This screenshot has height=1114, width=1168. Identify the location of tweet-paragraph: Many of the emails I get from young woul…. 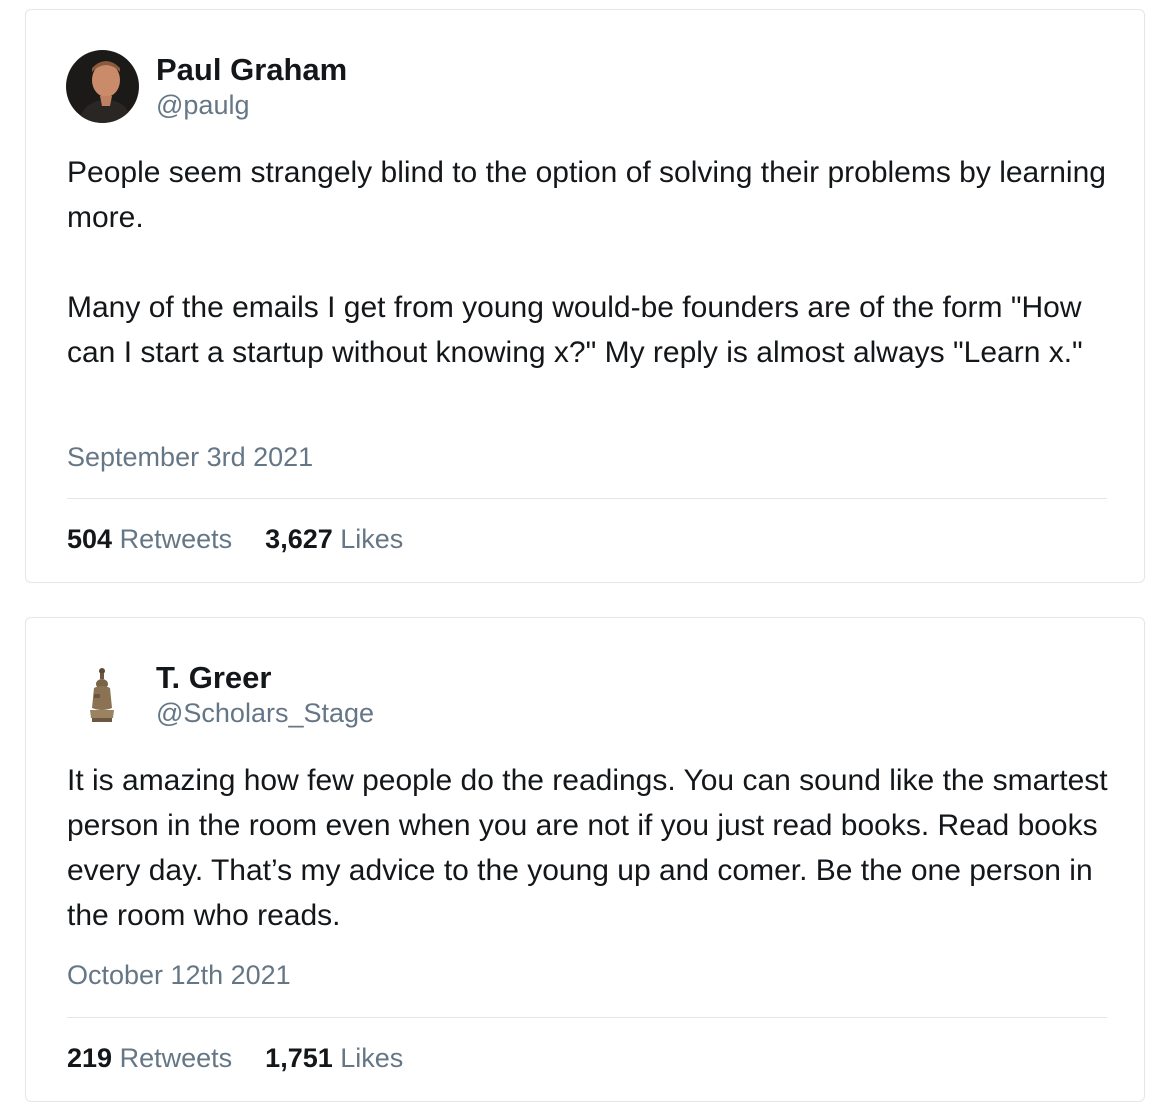
(575, 330).